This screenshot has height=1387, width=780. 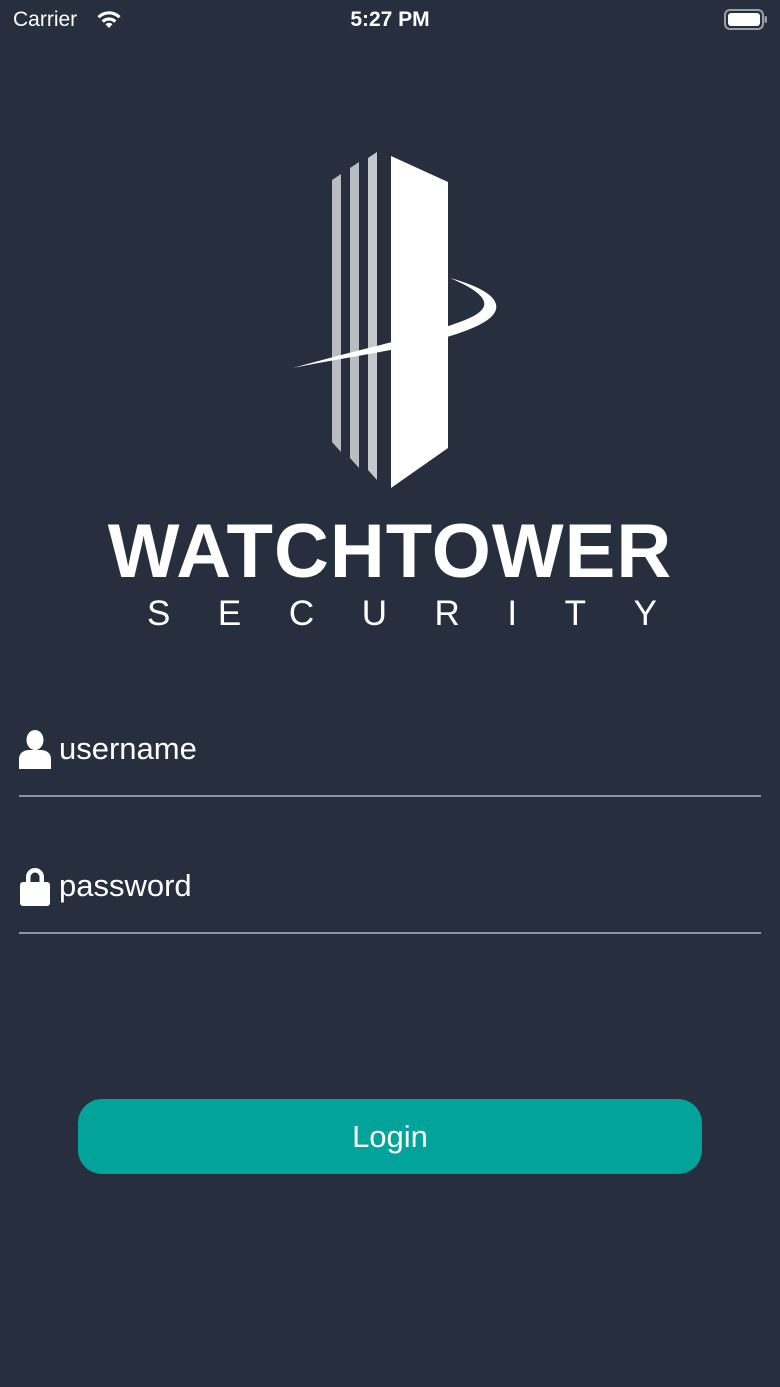 I want to click on brand-subtitle-letter: E, so click(x=229, y=613).